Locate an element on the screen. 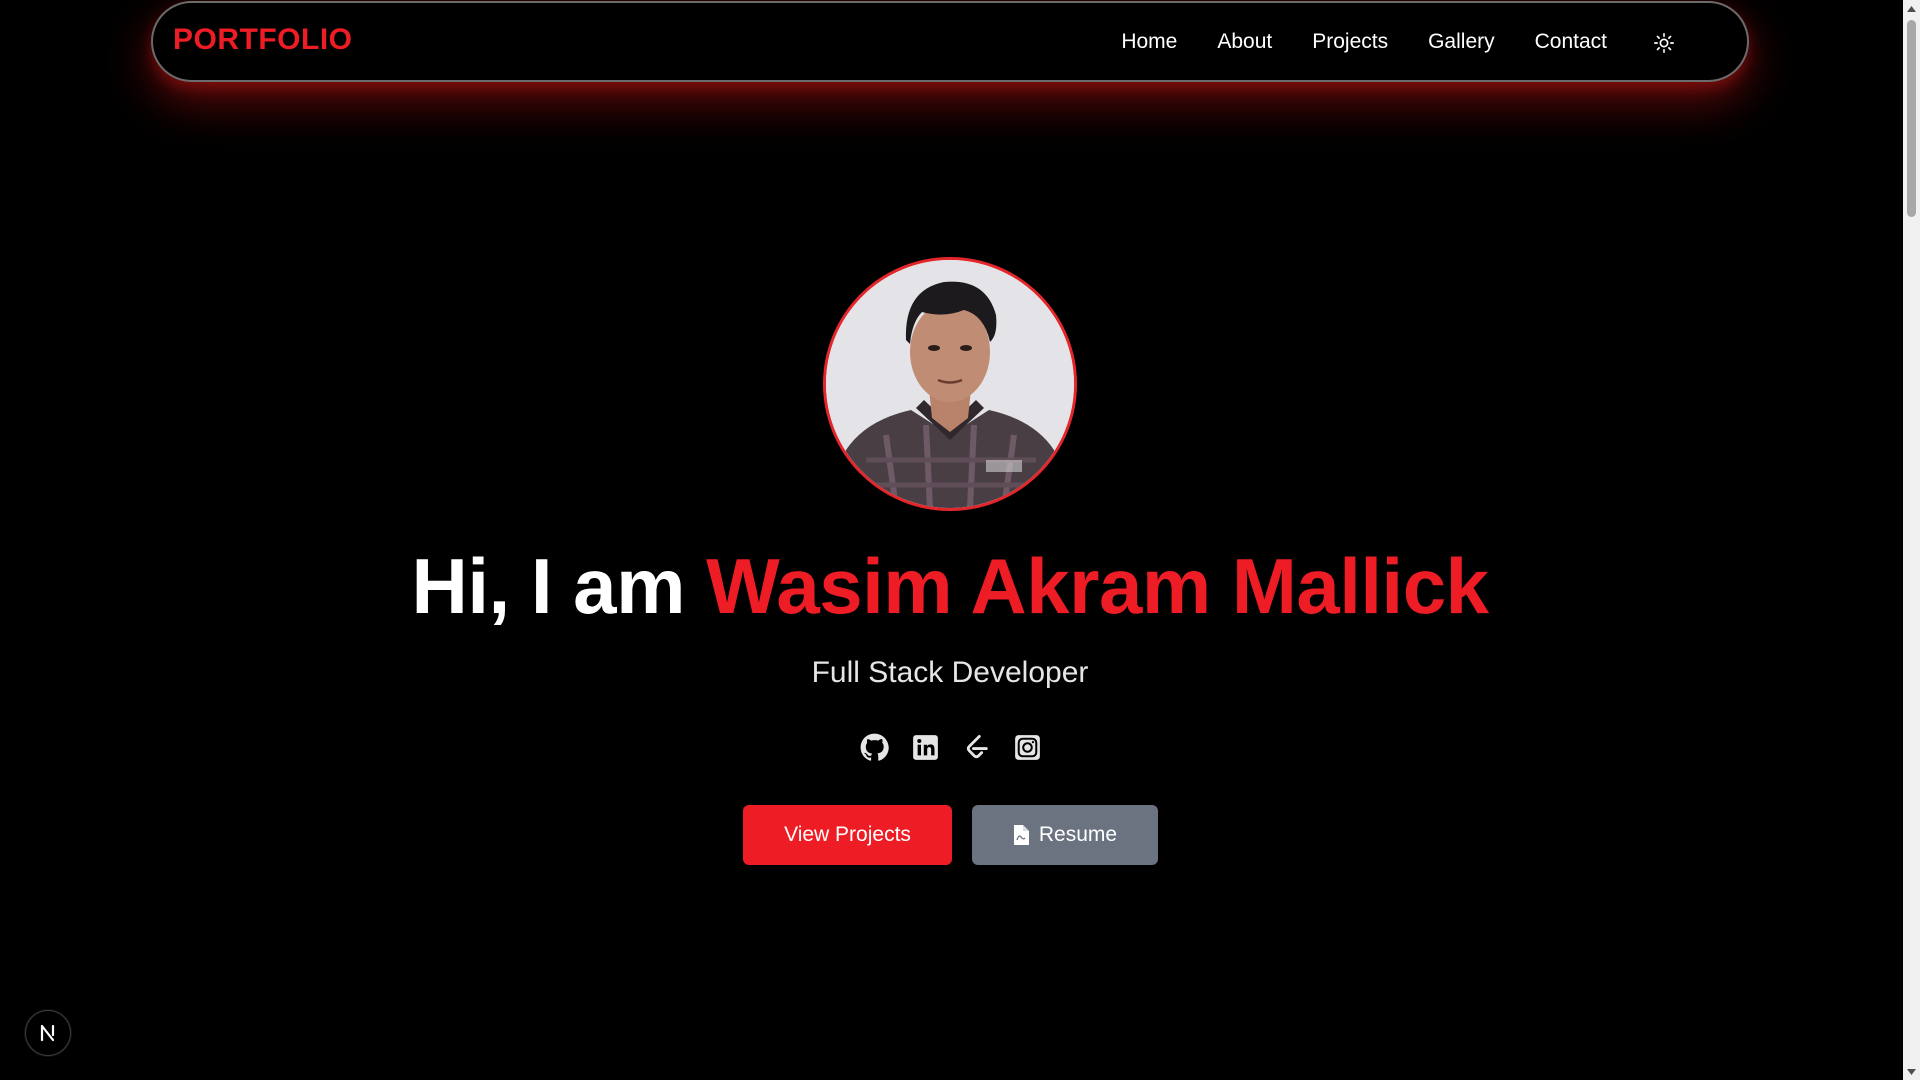 The image size is (1920, 1080). nav-link-projects: Projects is located at coordinates (1350, 42).